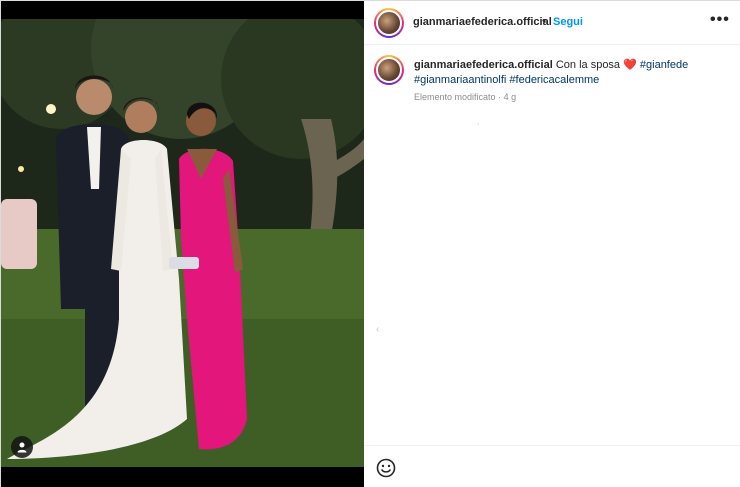 The width and height of the screenshot is (740, 487). What do you see at coordinates (552, 466) in the screenshot?
I see `comment-bar` at bounding box center [552, 466].